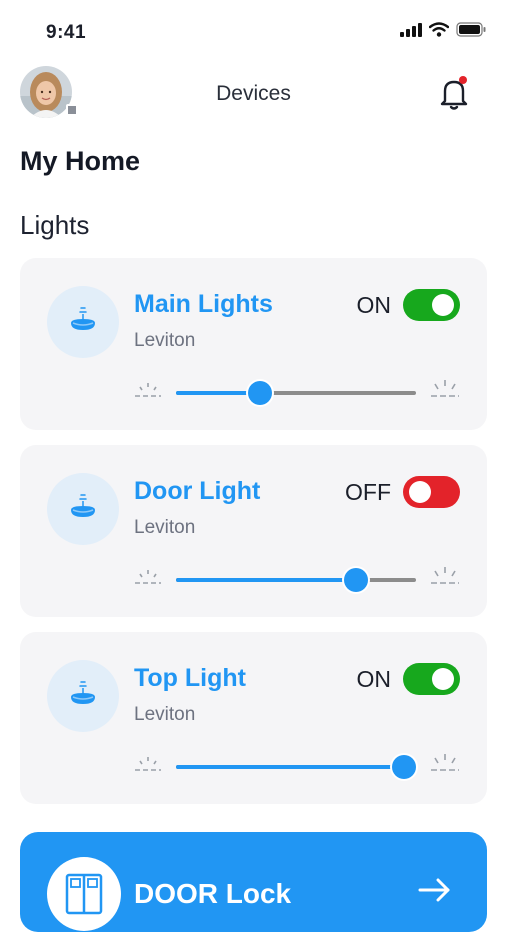 The width and height of the screenshot is (507, 932). Describe the element at coordinates (72, 110) in the screenshot. I see `avatar-status-badge` at that location.